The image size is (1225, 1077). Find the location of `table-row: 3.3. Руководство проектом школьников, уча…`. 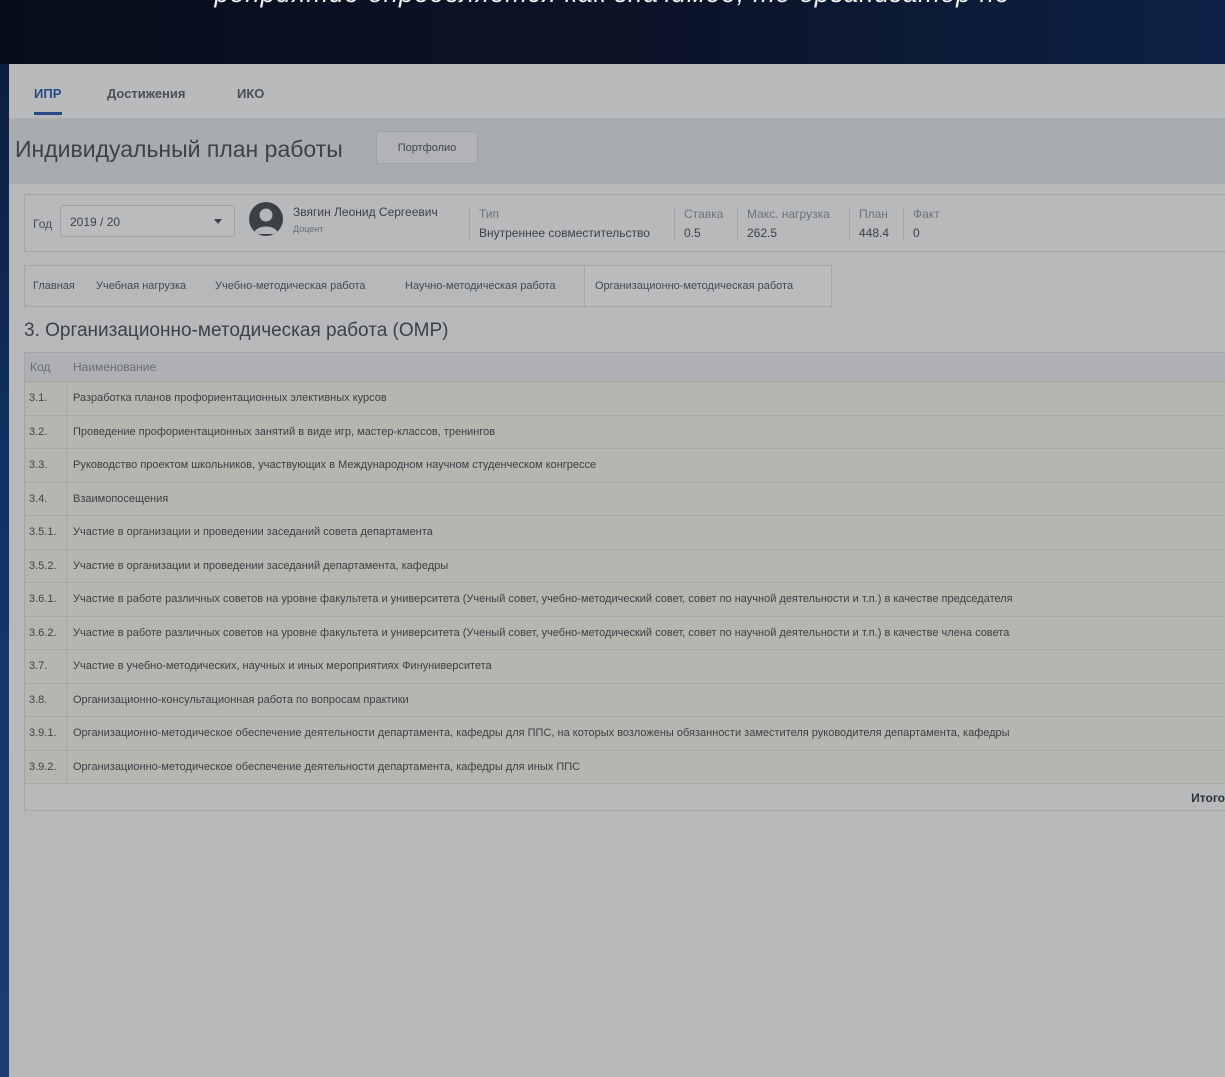

table-row: 3.3. Руководство проектом школьников, уча… is located at coordinates (625, 466).